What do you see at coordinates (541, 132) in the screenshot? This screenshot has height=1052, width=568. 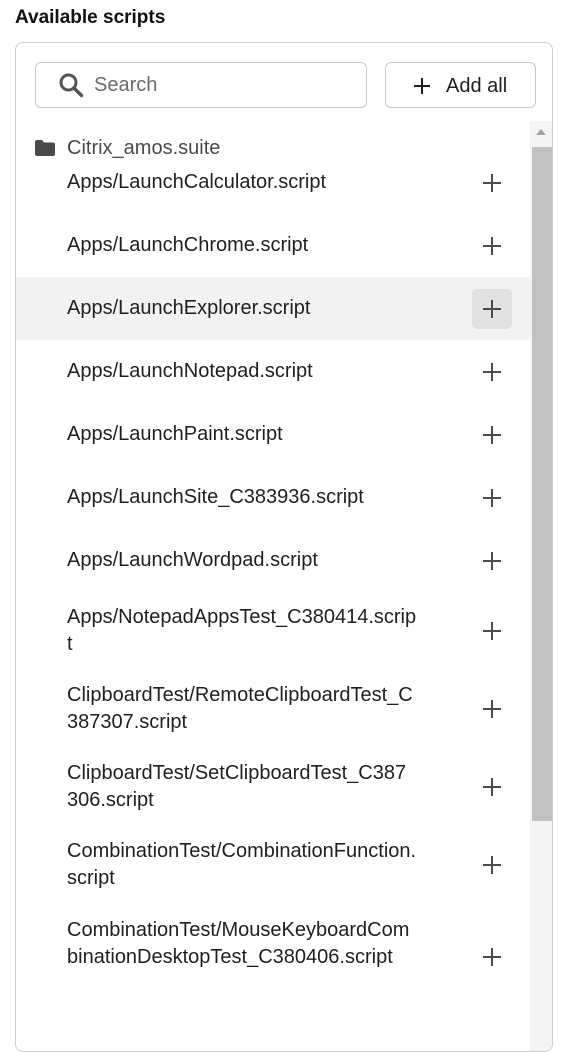 I see `scroll-up-arrow-icon` at bounding box center [541, 132].